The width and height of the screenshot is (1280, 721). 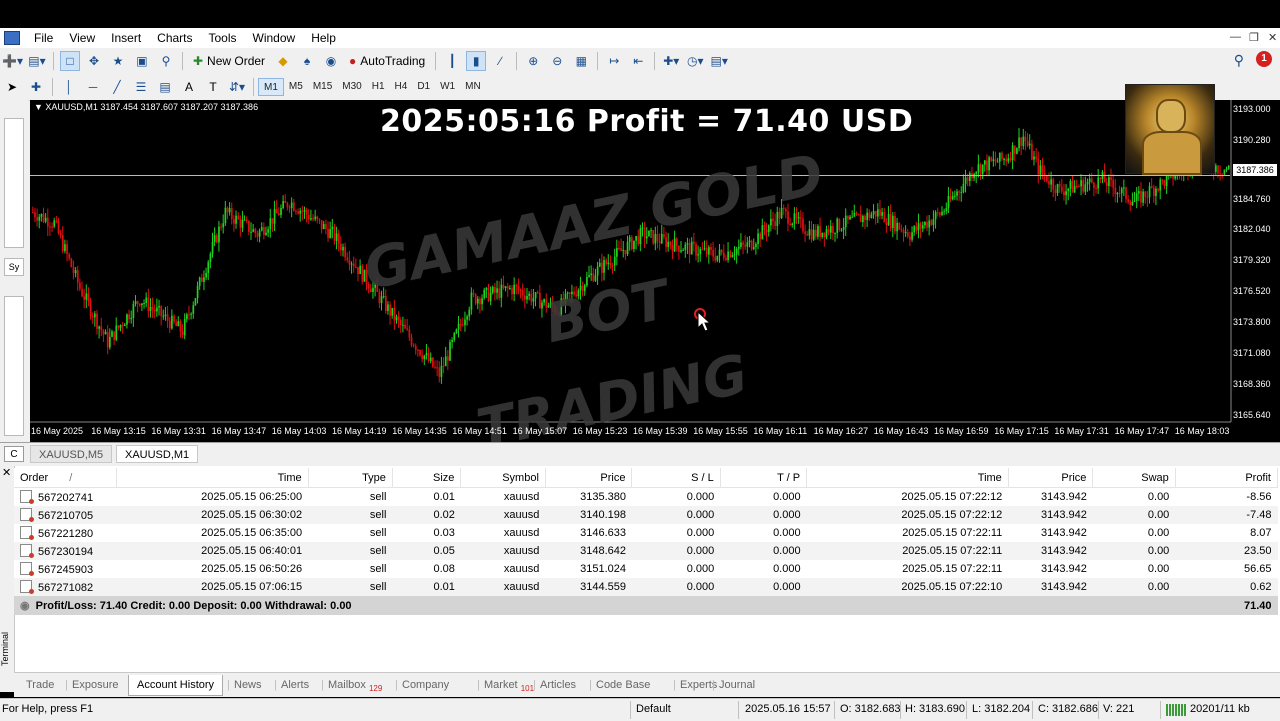 What do you see at coordinates (503, 478) in the screenshot?
I see `header-symbol: Symbol` at bounding box center [503, 478].